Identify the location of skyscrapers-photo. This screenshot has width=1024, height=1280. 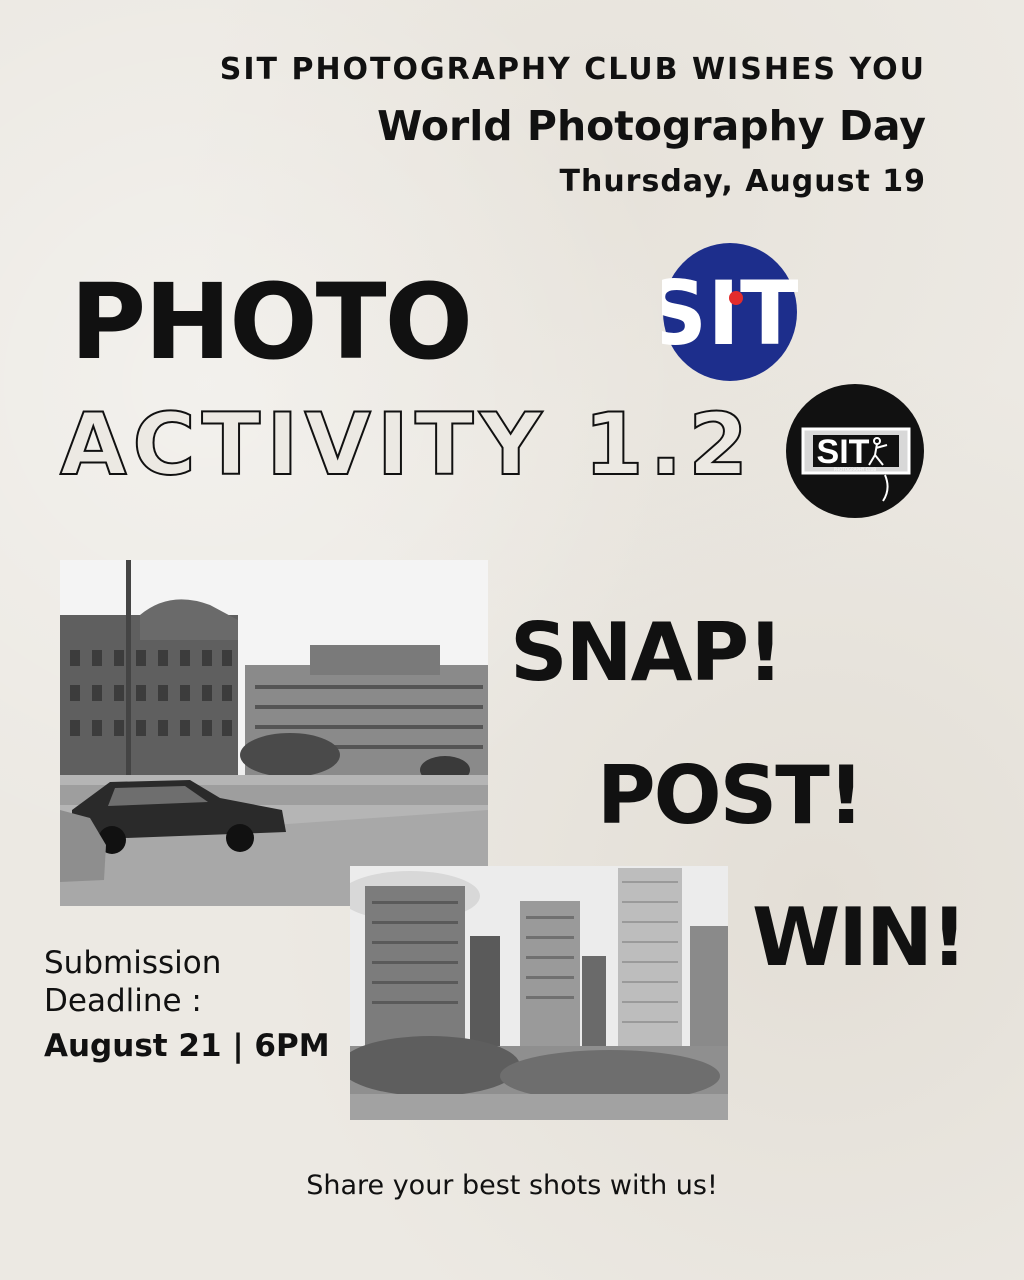
(539, 993).